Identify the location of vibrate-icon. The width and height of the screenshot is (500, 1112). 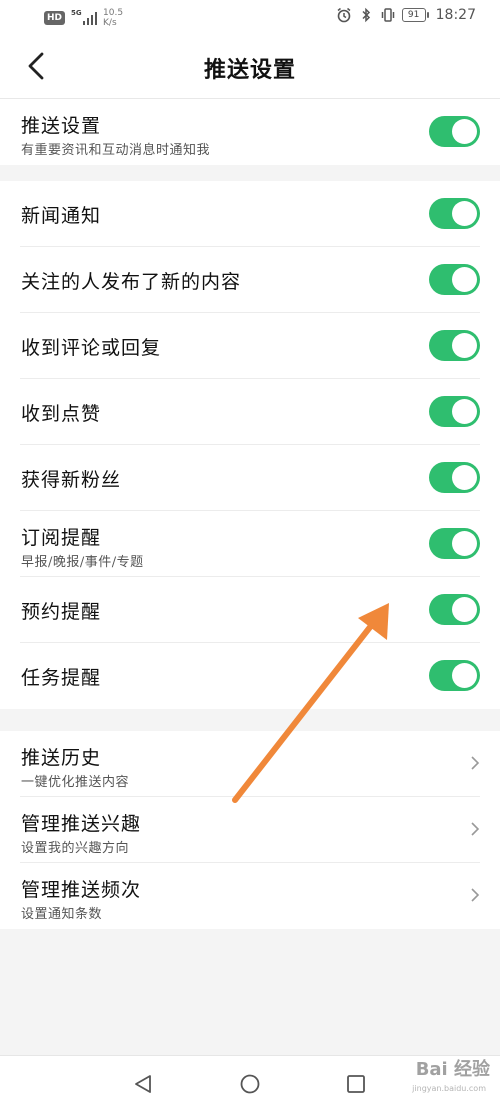
(387, 15).